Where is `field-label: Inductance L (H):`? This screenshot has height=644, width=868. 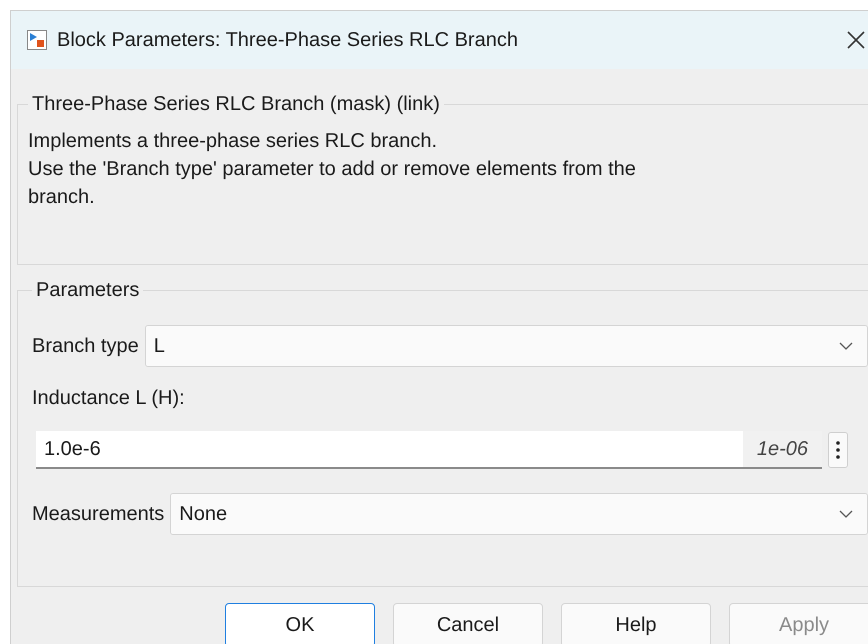 field-label: Inductance L (H): is located at coordinates (108, 398).